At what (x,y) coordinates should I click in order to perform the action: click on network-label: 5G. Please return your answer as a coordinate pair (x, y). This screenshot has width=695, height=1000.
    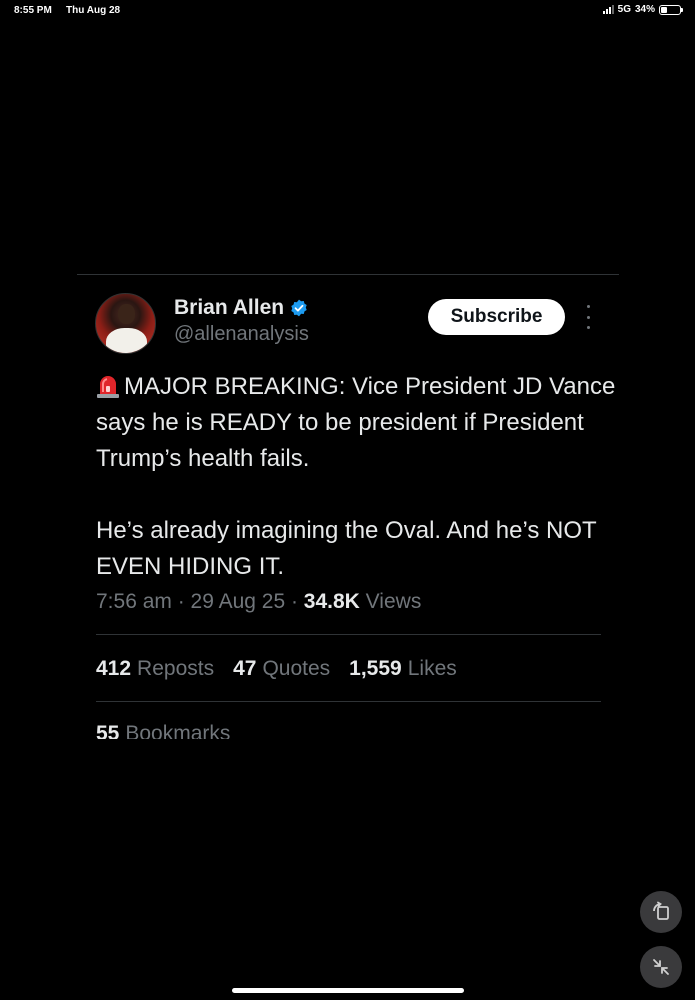
    Looking at the image, I should click on (624, 9).